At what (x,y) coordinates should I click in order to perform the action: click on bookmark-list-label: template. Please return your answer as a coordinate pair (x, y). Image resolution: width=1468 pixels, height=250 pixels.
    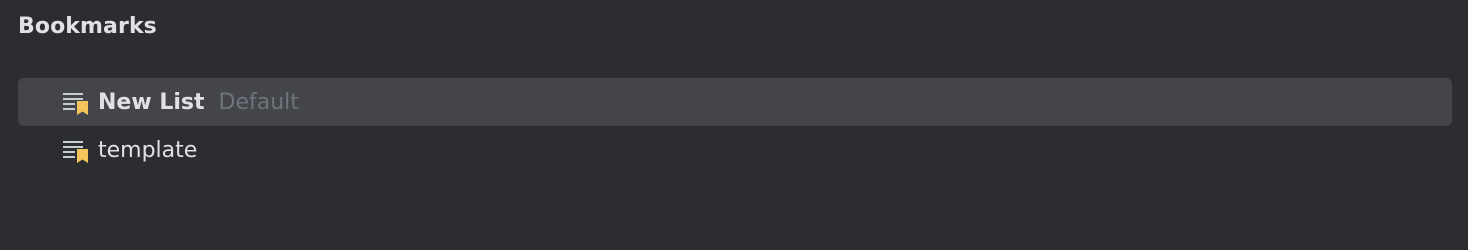
    Looking at the image, I should click on (148, 150).